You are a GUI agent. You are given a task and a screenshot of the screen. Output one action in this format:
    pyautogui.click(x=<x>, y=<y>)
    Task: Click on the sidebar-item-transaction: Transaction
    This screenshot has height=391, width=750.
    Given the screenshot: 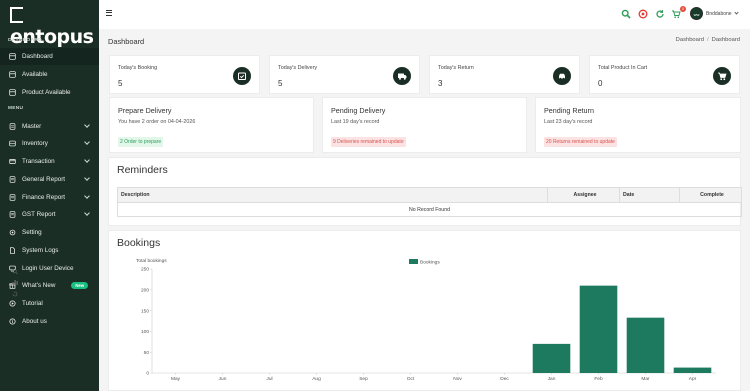 What is the action you would take?
    pyautogui.click(x=49, y=161)
    